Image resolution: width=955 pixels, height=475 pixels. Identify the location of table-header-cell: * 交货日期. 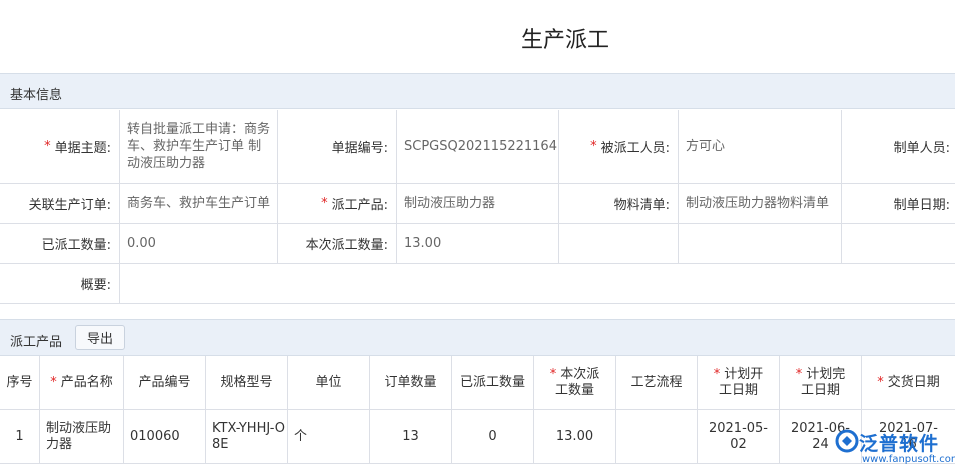
(908, 383).